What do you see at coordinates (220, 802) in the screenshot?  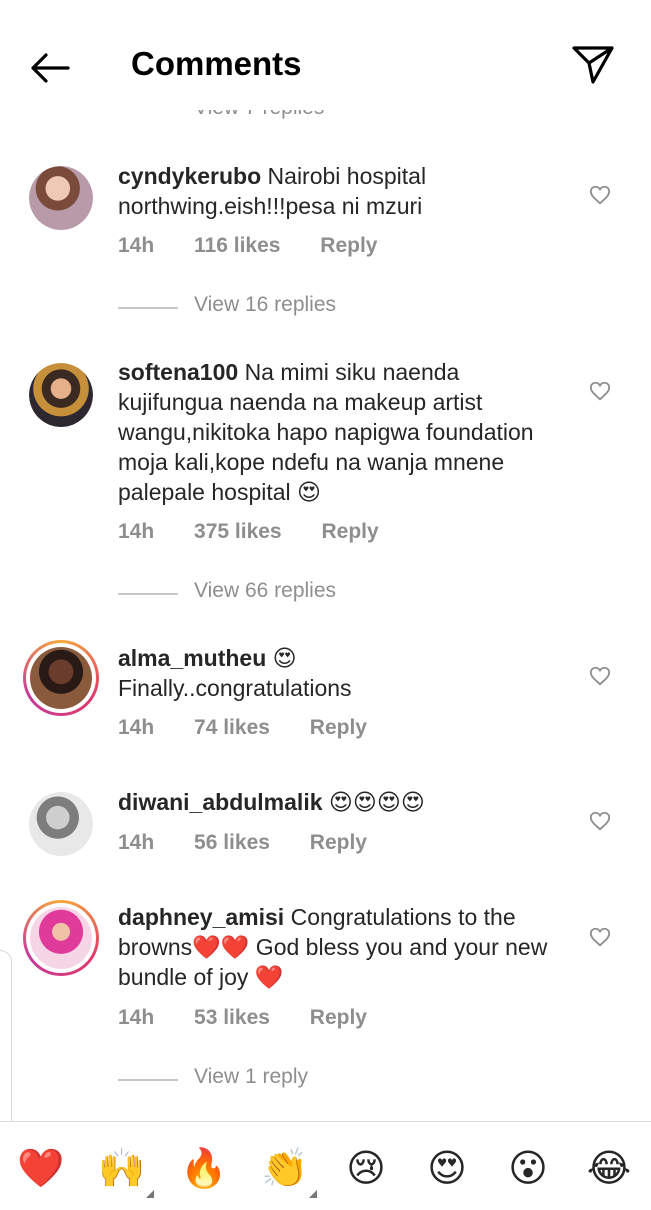 I see `comment-username: diwani_abdulmalik` at bounding box center [220, 802].